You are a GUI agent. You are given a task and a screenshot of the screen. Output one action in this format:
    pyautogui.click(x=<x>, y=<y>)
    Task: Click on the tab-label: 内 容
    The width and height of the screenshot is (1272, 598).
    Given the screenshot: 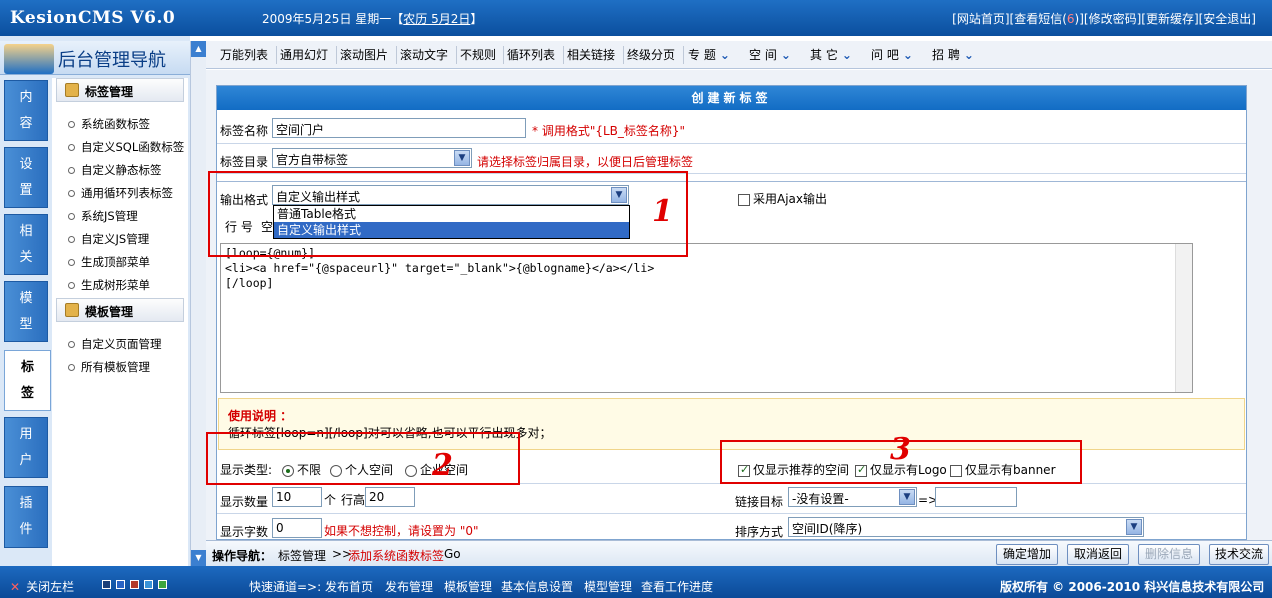 What is the action you would take?
    pyautogui.click(x=26, y=110)
    